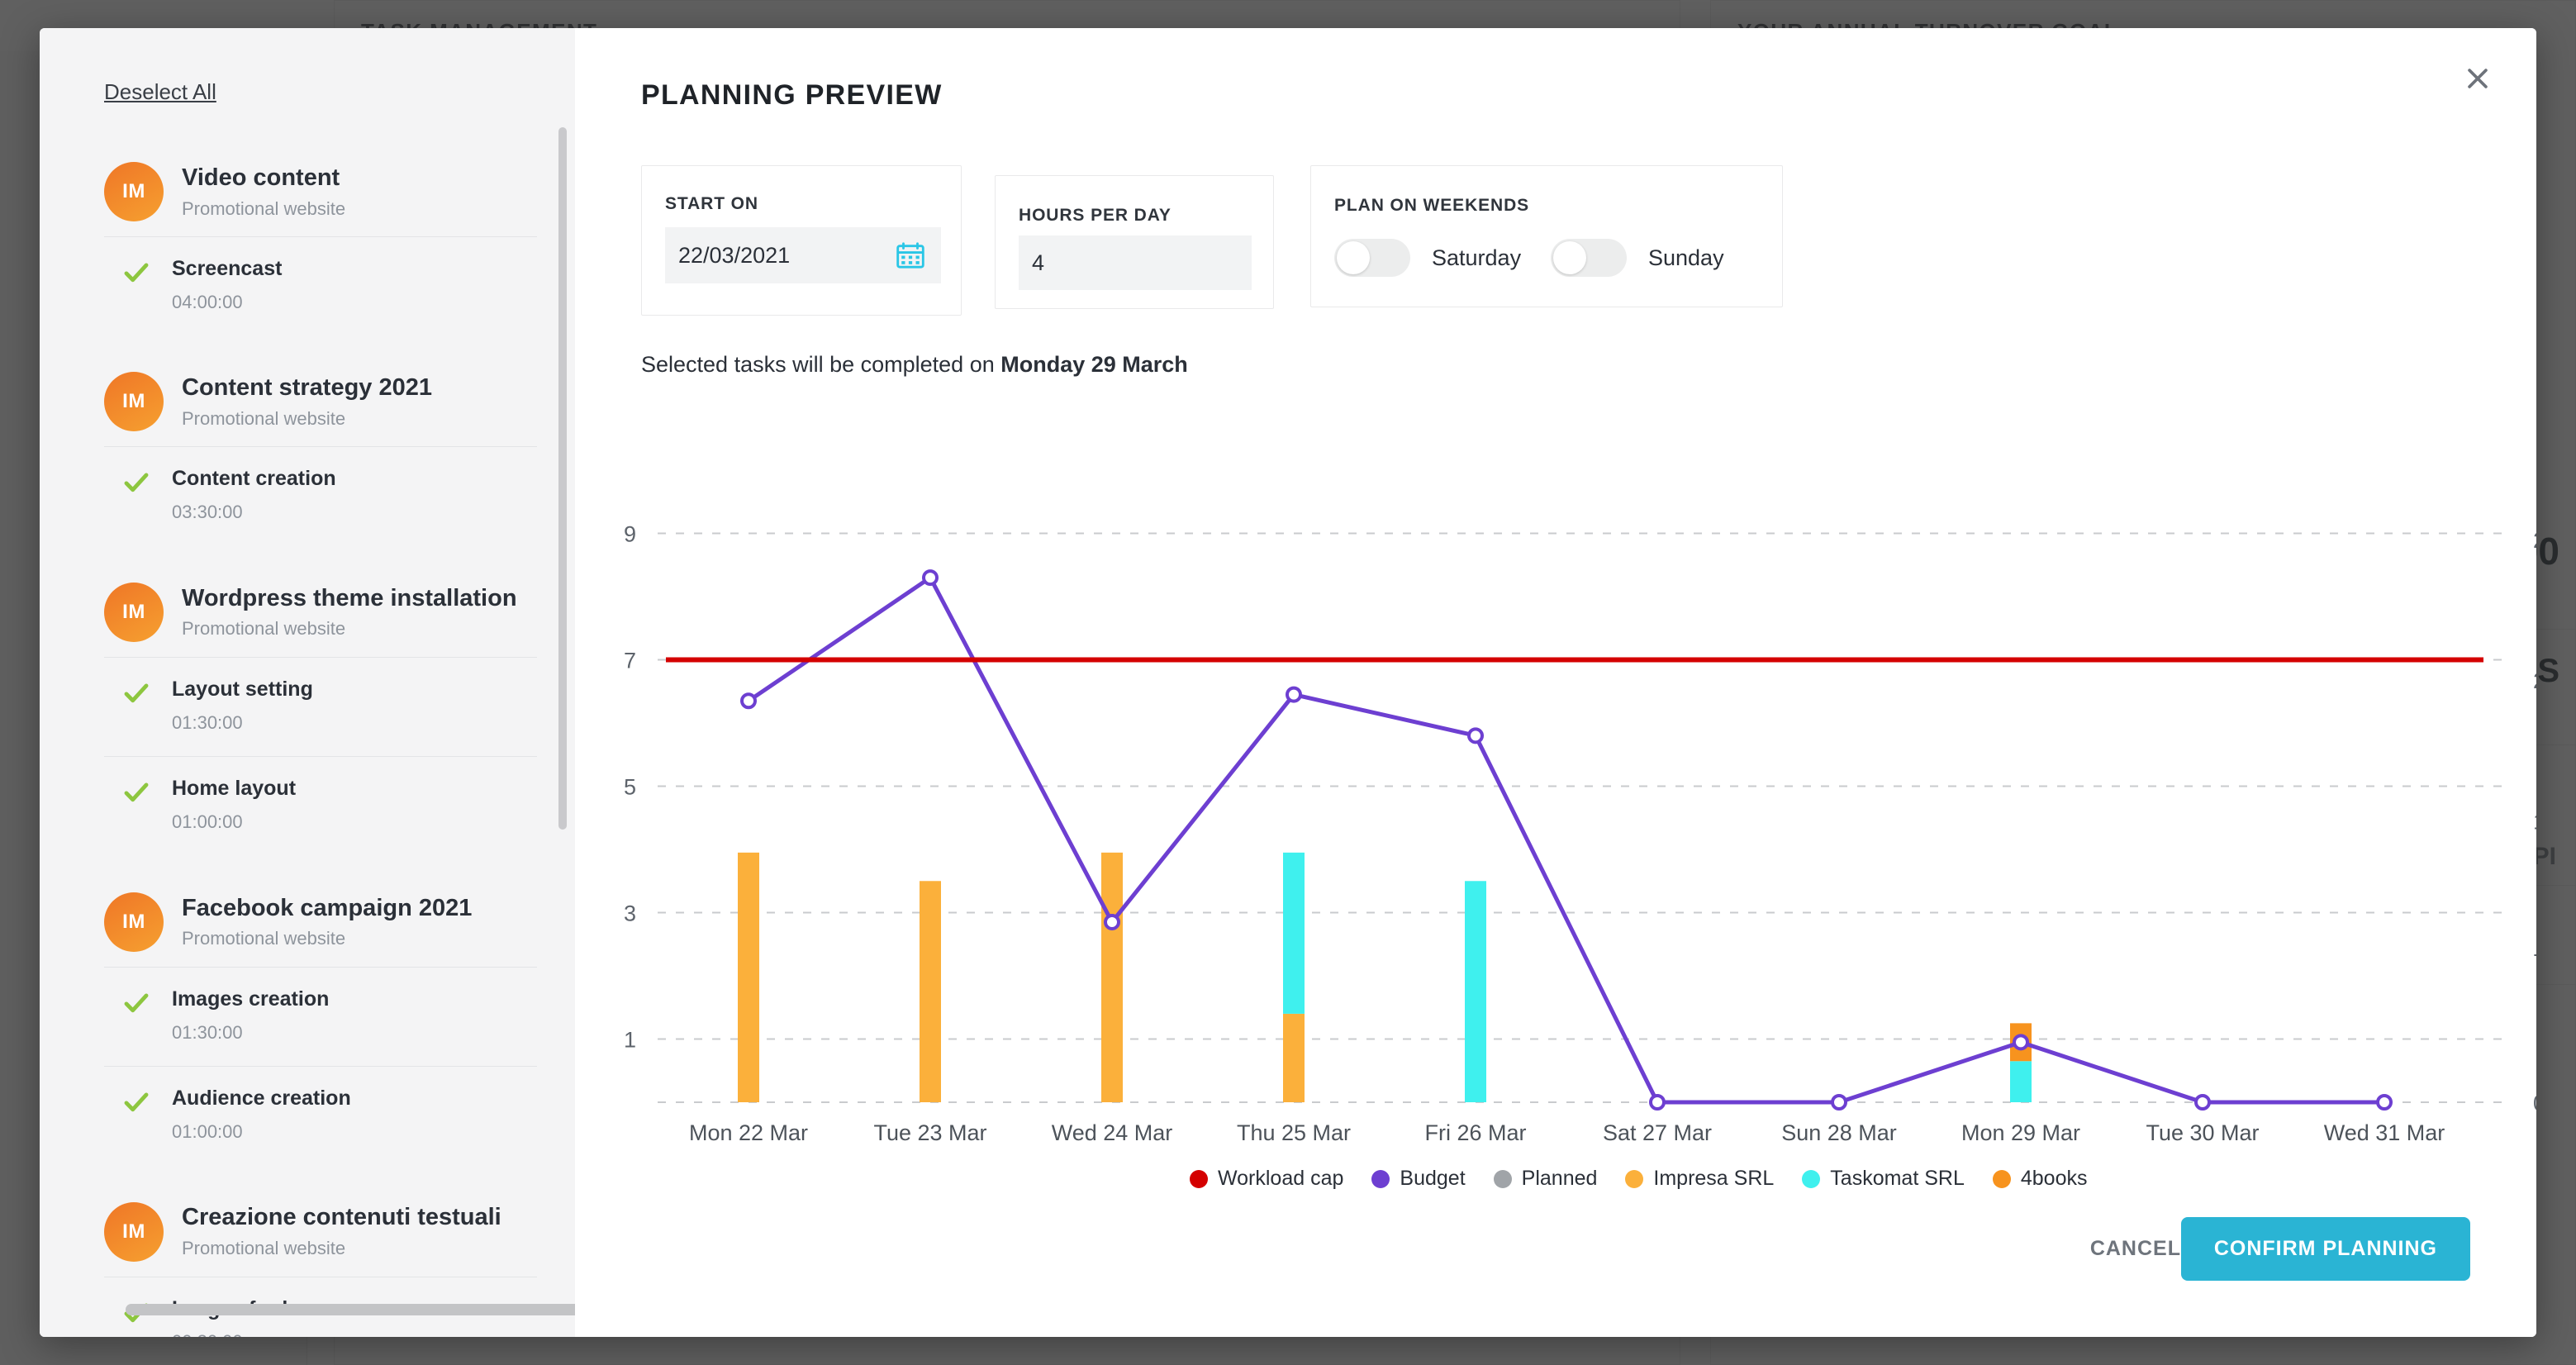  Describe the element at coordinates (1559, 1178) in the screenshot. I see `legend-label: Planned` at that location.